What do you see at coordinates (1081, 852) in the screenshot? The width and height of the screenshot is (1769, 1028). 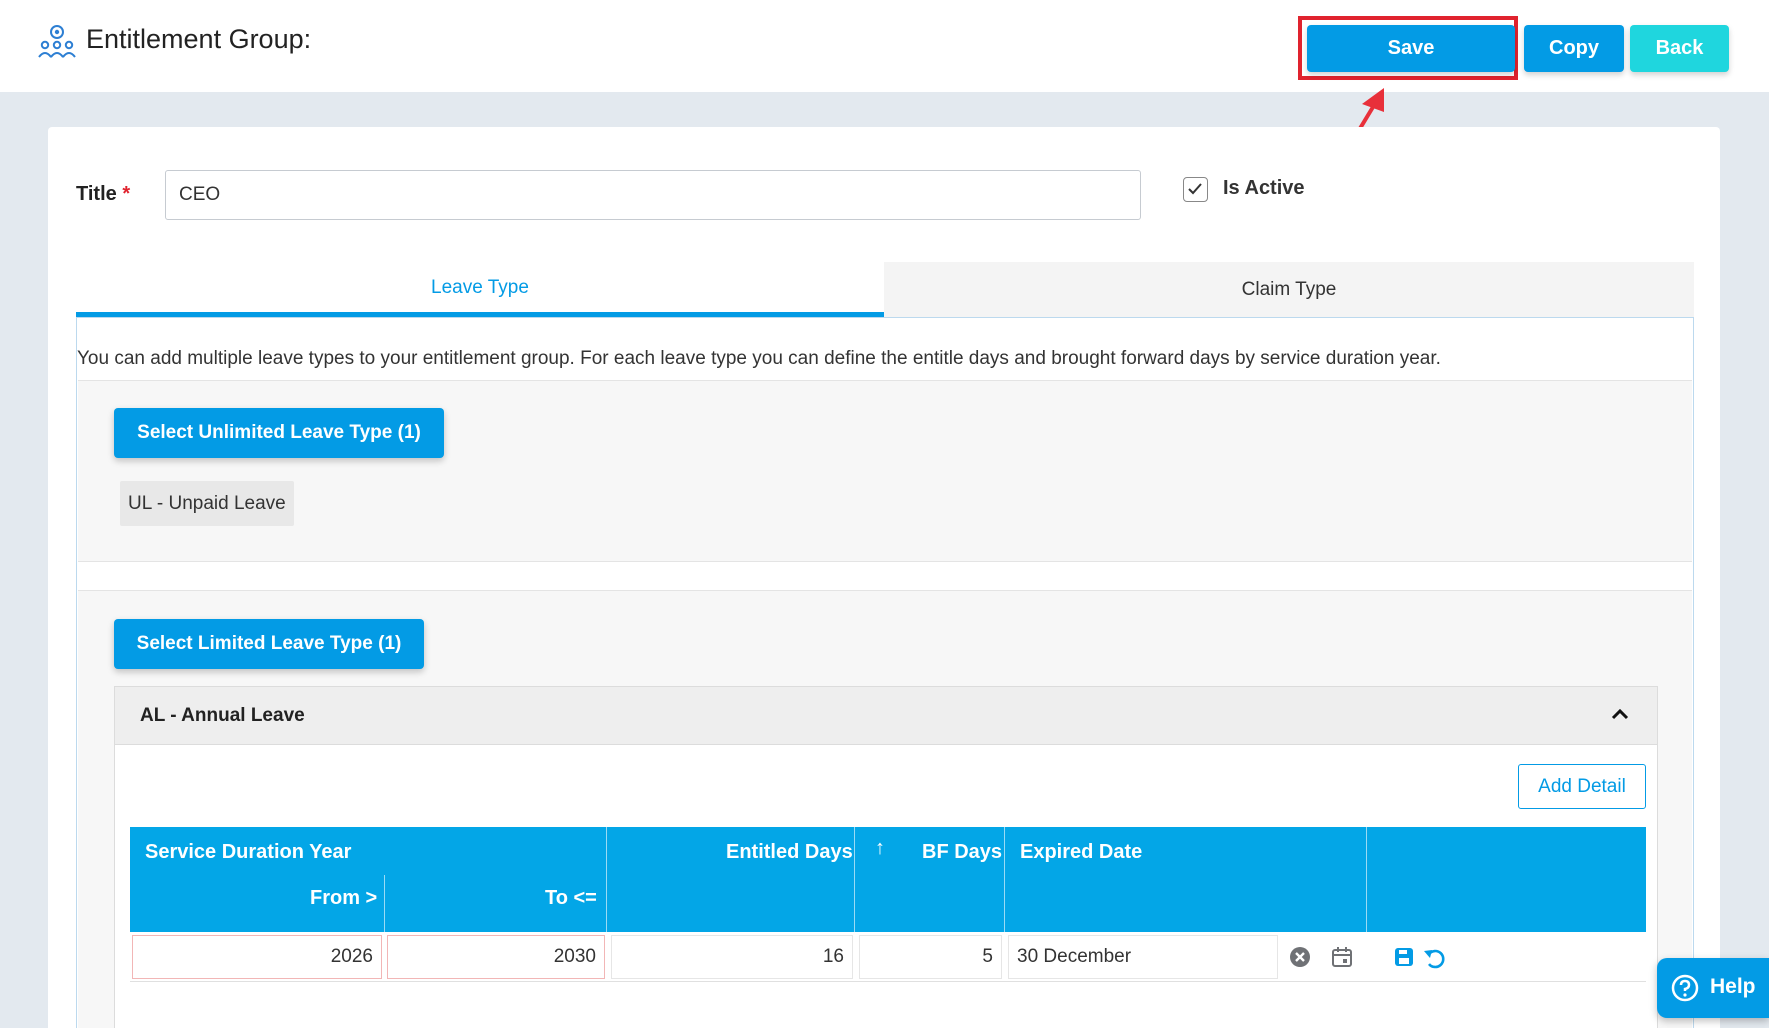 I see `col-expired-date: Expired Date` at bounding box center [1081, 852].